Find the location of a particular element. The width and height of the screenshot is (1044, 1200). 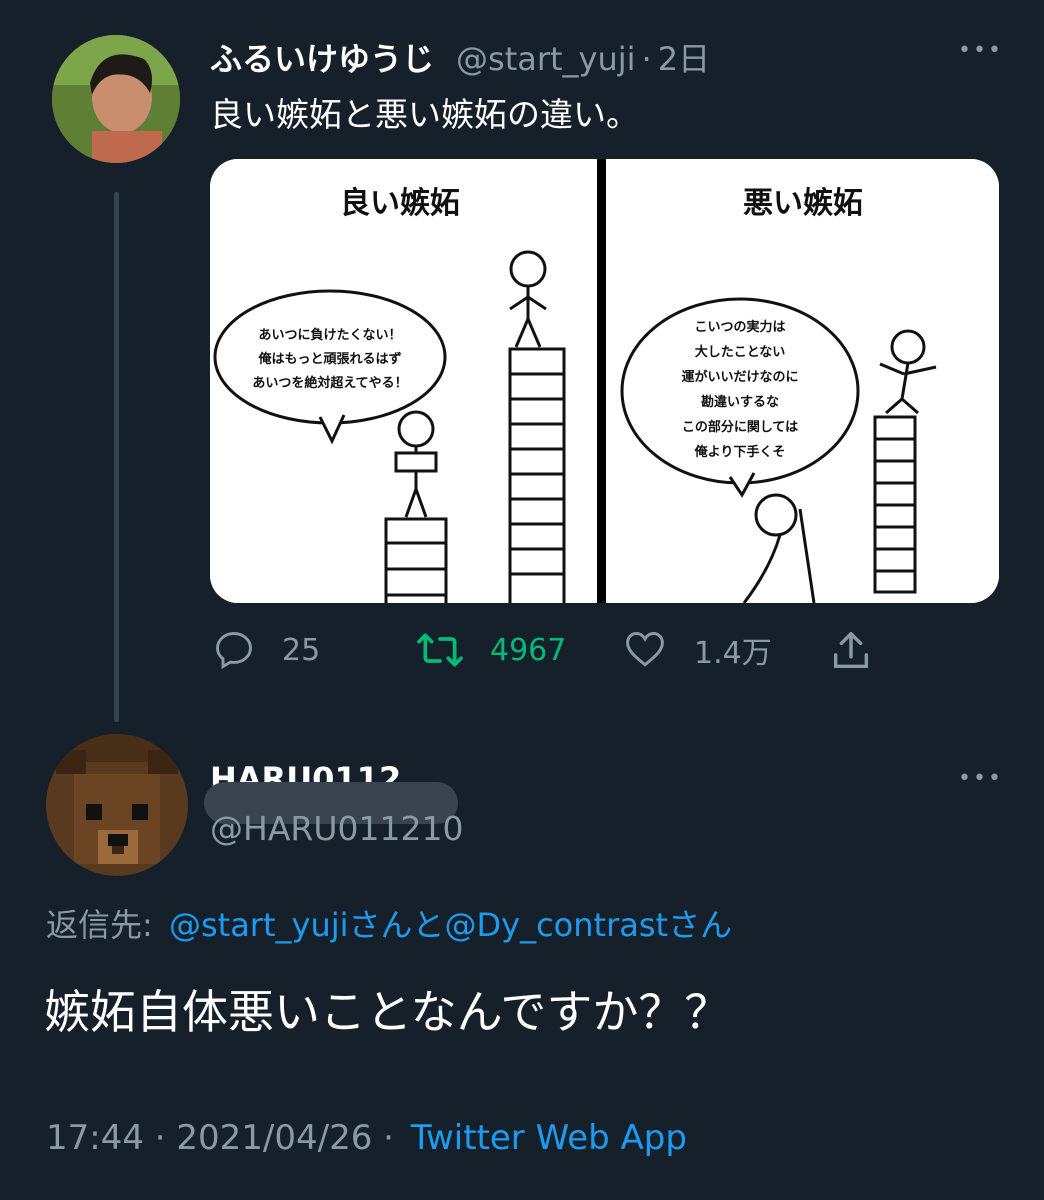

left-bubble-line: 俺はもっと頑張れるはず is located at coordinates (329, 359).